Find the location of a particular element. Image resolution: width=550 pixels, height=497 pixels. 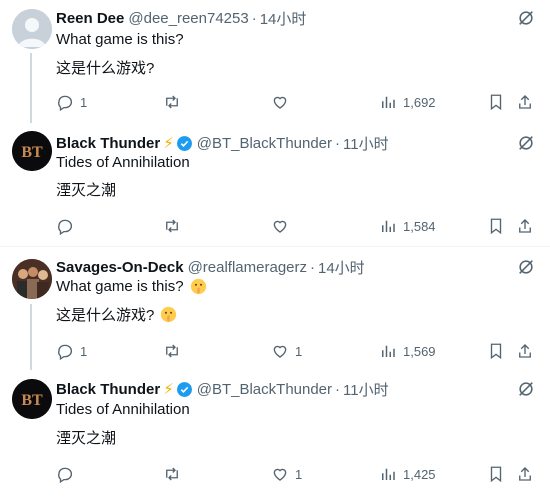

tweet-text: 这是什么游戏? is located at coordinates (105, 315).